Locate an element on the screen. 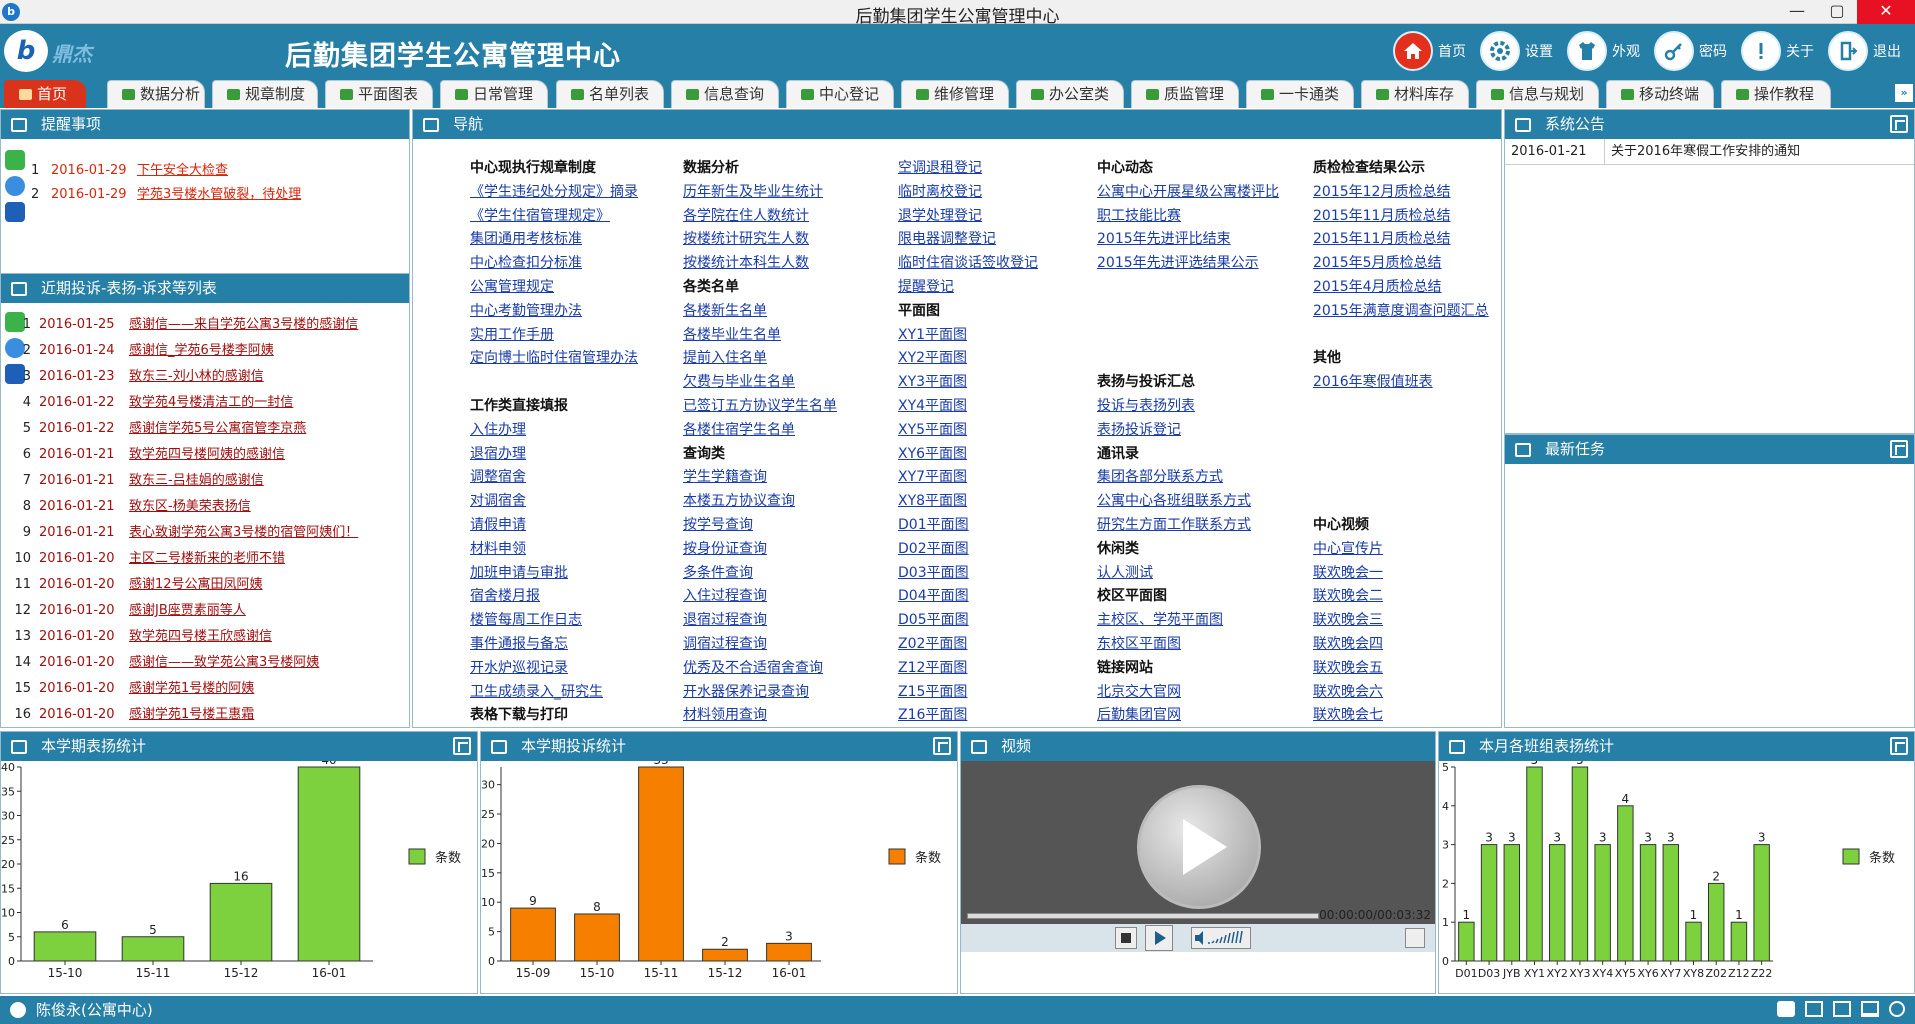 The image size is (1915, 1024). nav-link: 2015年12月质检总结 is located at coordinates (1401, 193).